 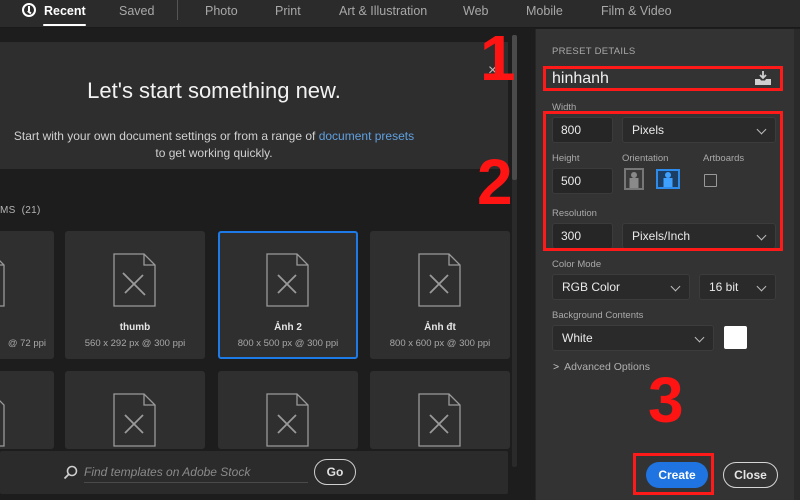 What do you see at coordinates (664, 79) in the screenshot?
I see `preset-name-input` at bounding box center [664, 79].